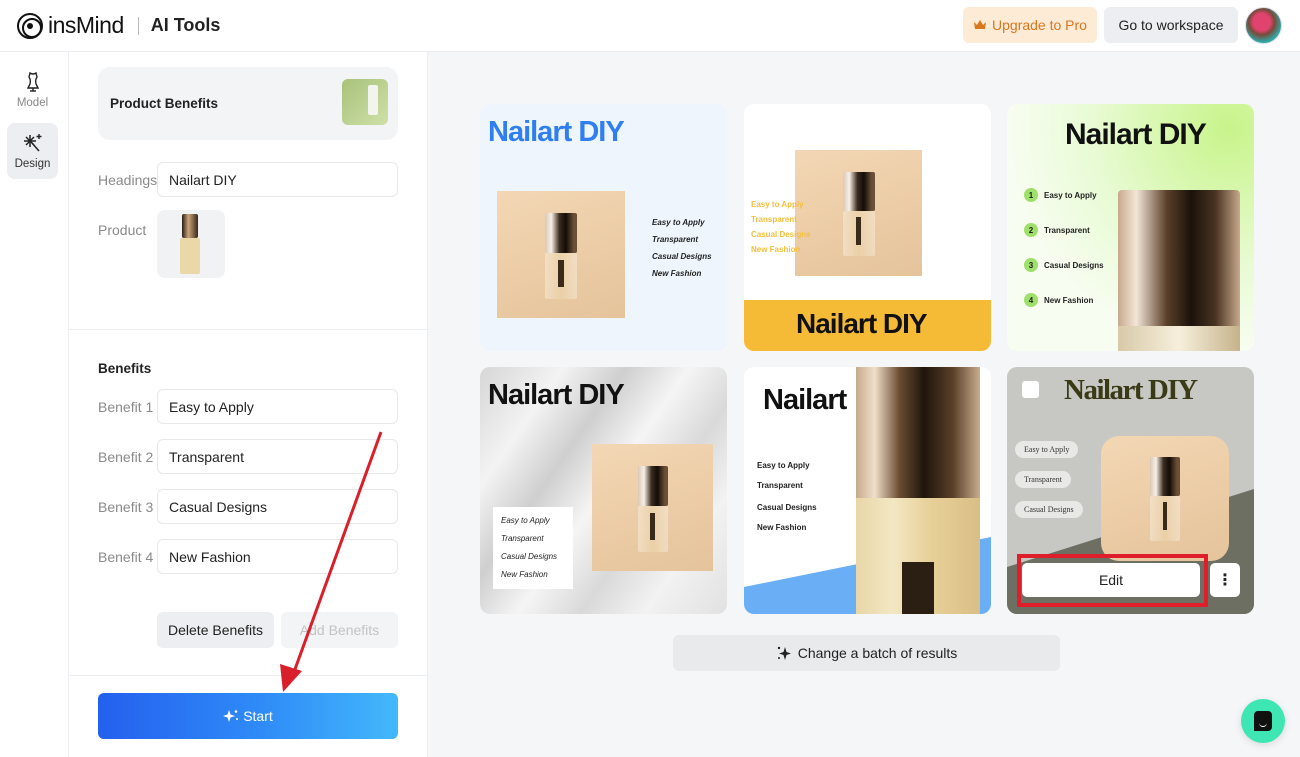 The image size is (1300, 757). I want to click on delete-benefits-button: Delete Benefits, so click(215, 630).